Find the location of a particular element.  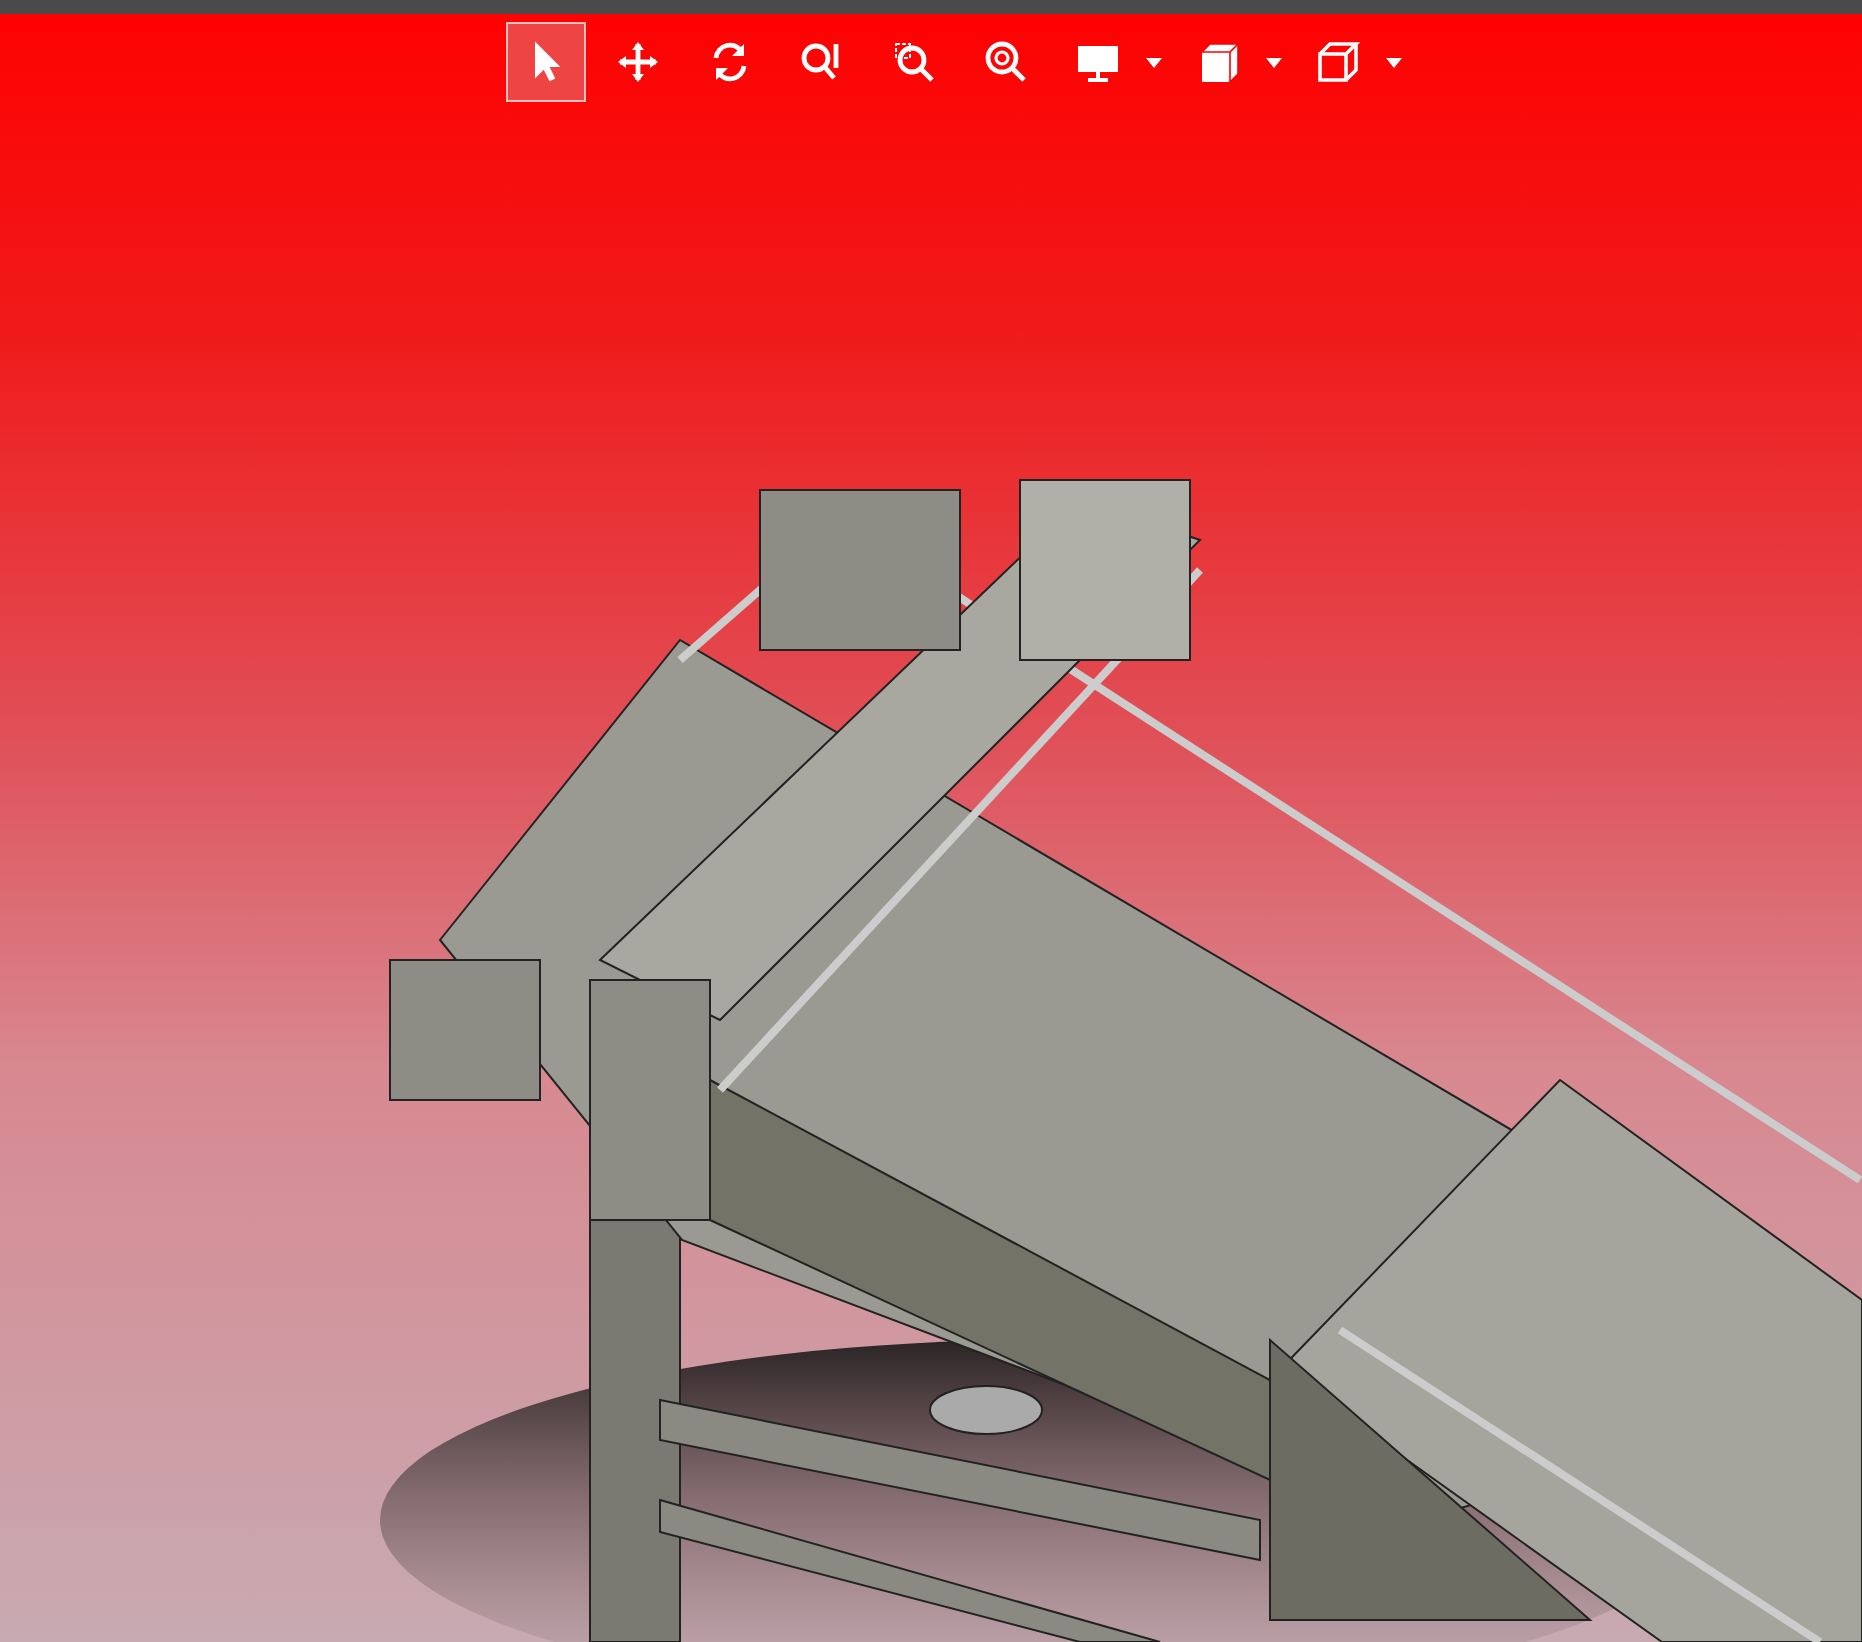

pointer-tool-button is located at coordinates (545, 62).